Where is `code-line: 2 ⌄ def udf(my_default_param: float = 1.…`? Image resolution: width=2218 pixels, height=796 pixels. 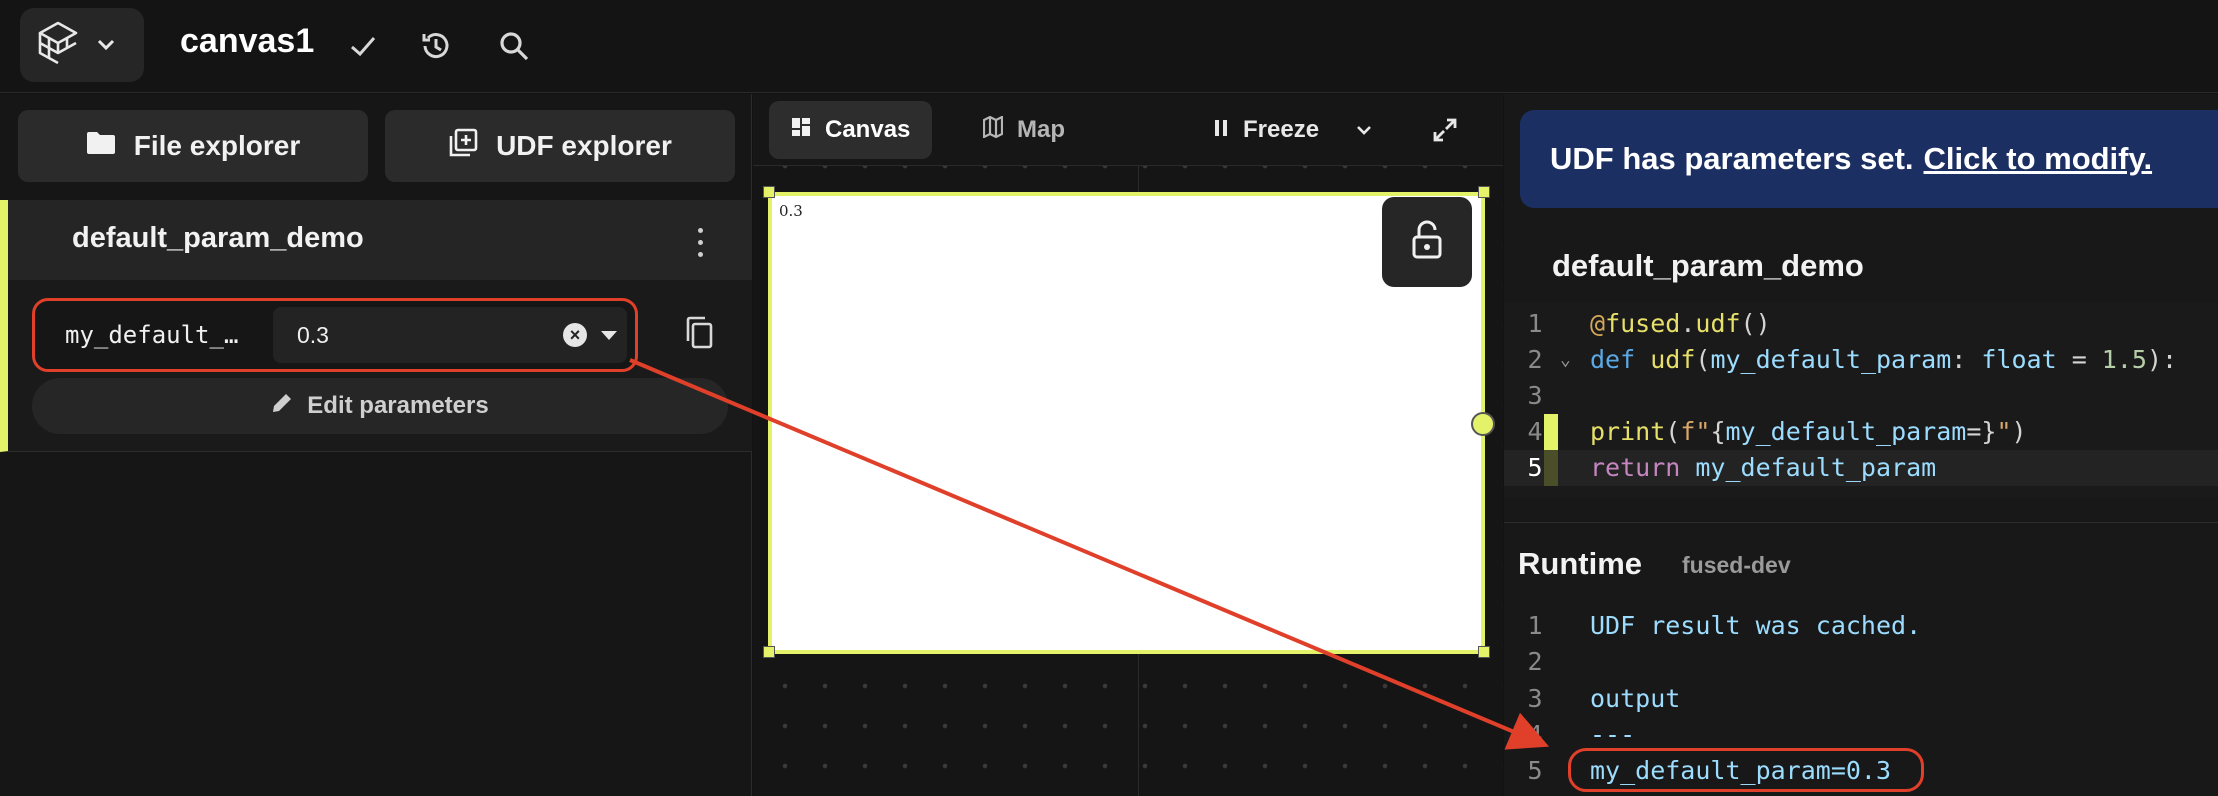
code-line: 2 ⌄ def udf(my_default_param: float = 1.… is located at coordinates (1861, 360).